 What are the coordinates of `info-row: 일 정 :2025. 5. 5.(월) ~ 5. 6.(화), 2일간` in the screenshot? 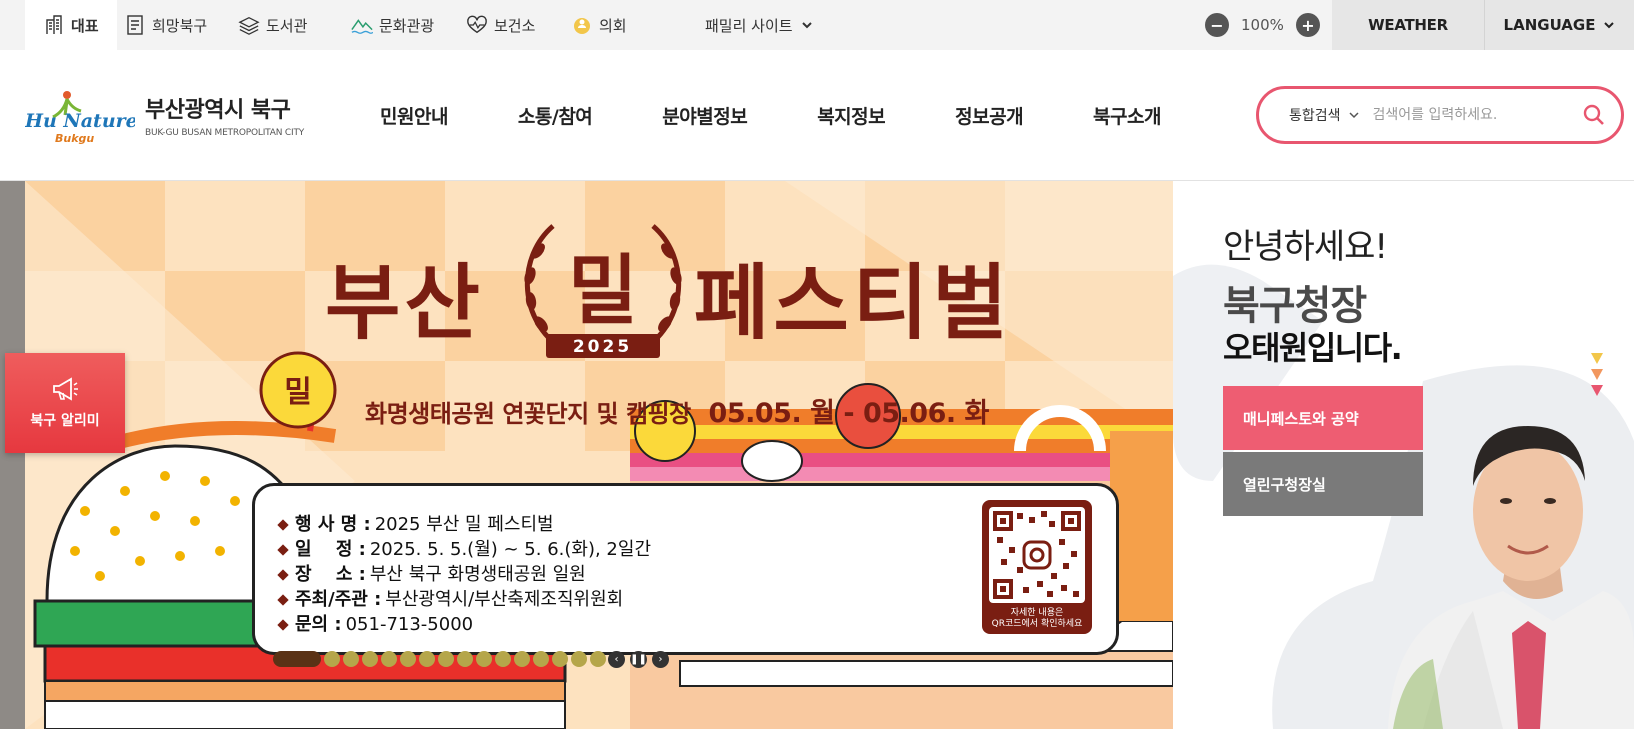 It's located at (464, 549).